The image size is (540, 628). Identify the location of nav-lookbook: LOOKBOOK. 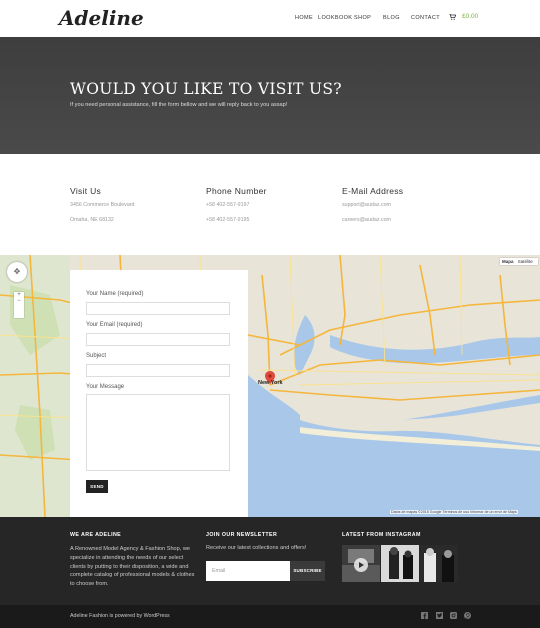
(335, 18).